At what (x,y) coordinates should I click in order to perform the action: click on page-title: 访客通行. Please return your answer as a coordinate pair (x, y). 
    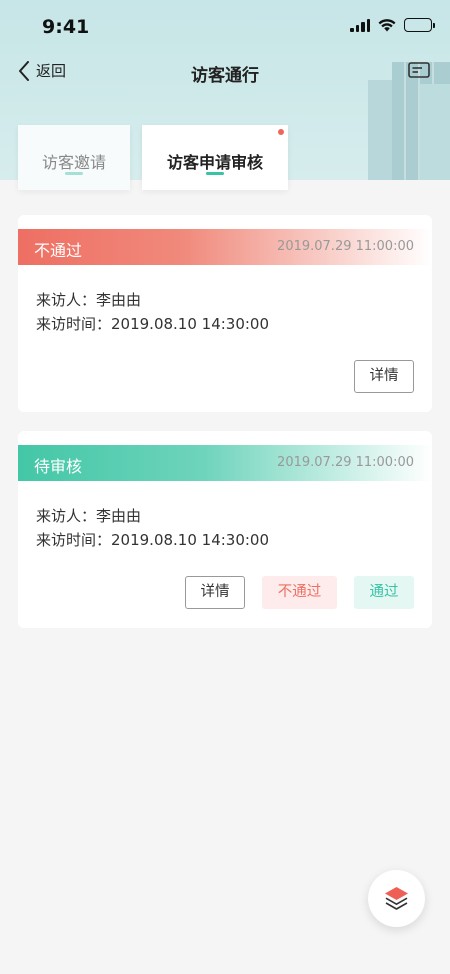
    Looking at the image, I should click on (225, 76).